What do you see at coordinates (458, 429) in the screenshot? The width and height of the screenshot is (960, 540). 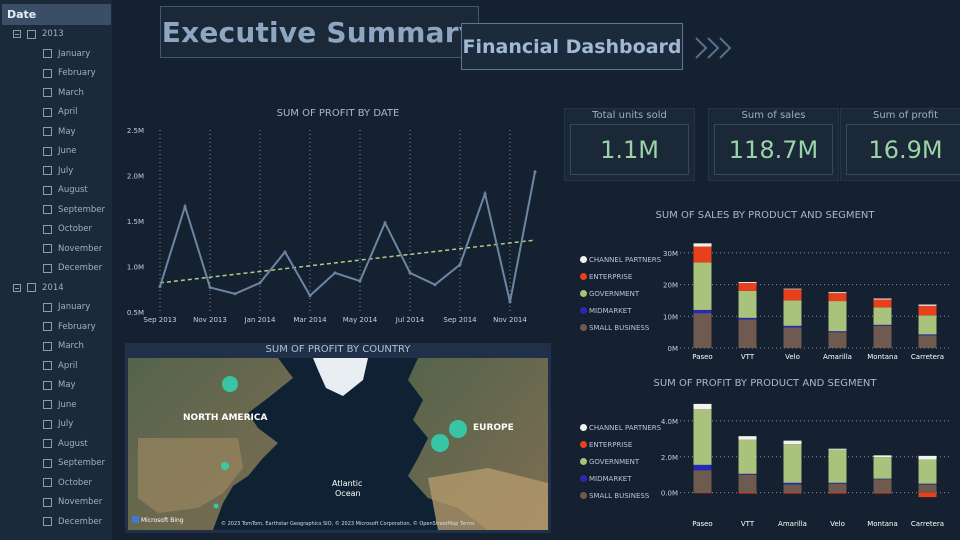 I see `bubble-germany` at bounding box center [458, 429].